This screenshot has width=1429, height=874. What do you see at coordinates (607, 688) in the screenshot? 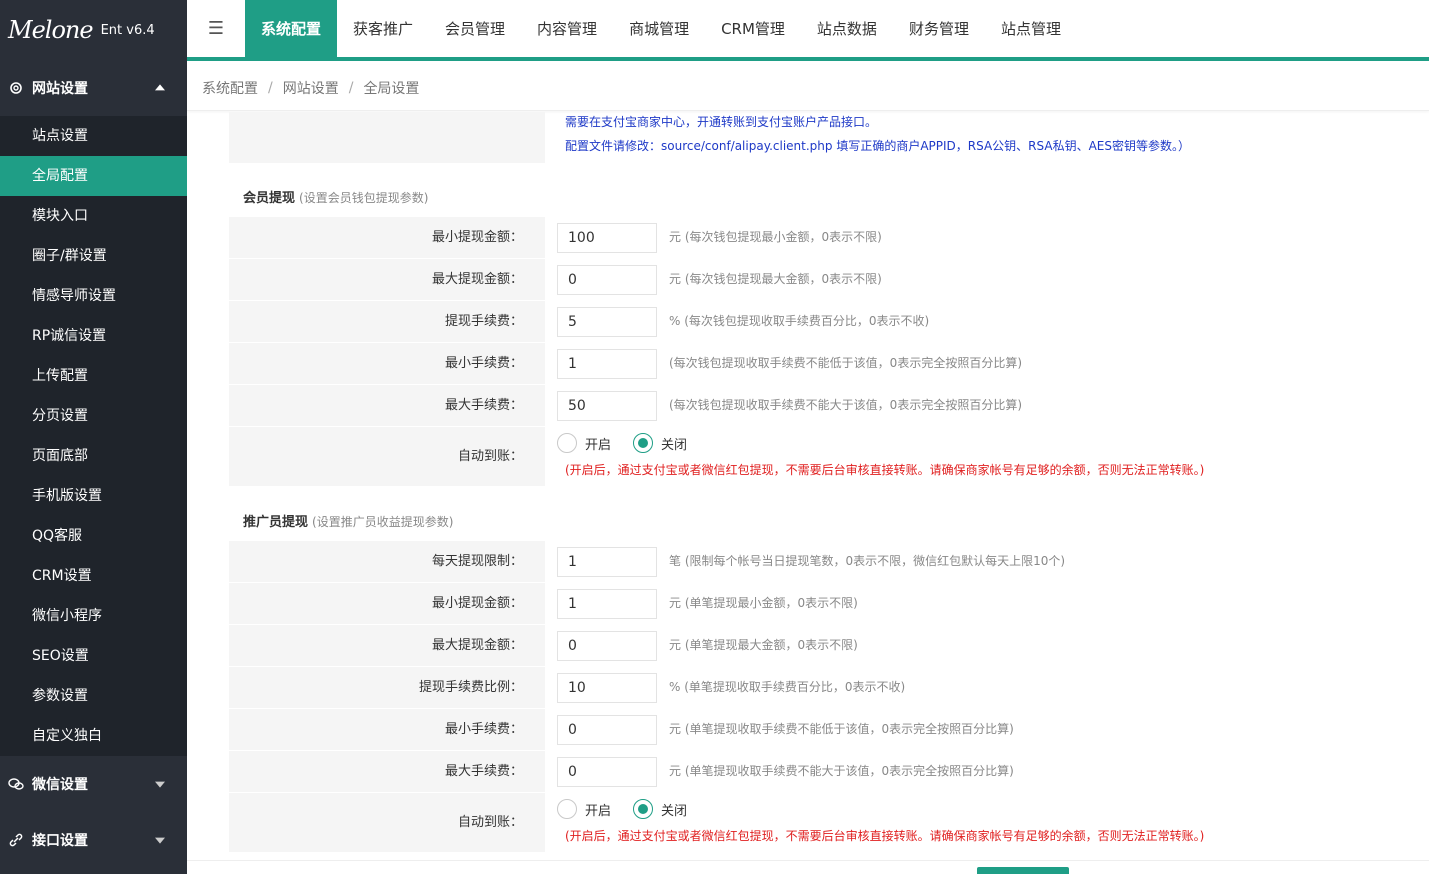
I see `promoter-fee-rate-input` at bounding box center [607, 688].